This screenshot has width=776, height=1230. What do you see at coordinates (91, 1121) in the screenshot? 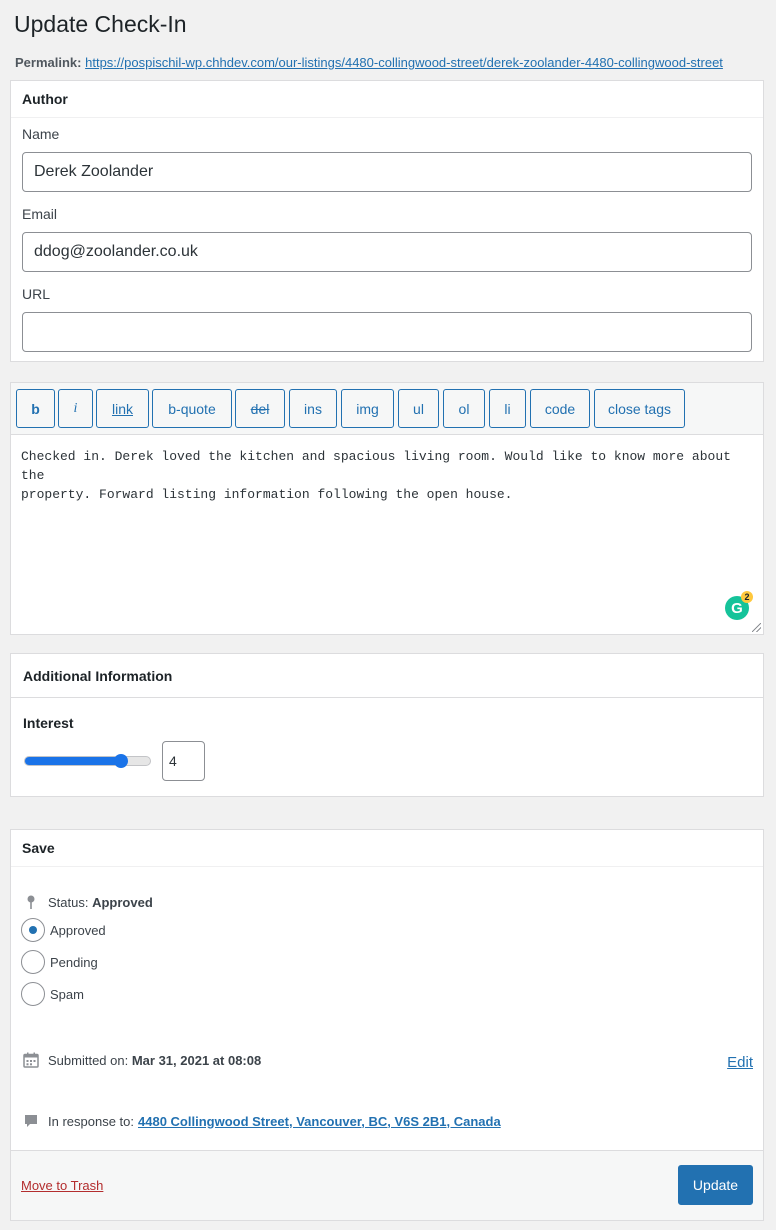
I see `response-label: In response to:` at bounding box center [91, 1121].